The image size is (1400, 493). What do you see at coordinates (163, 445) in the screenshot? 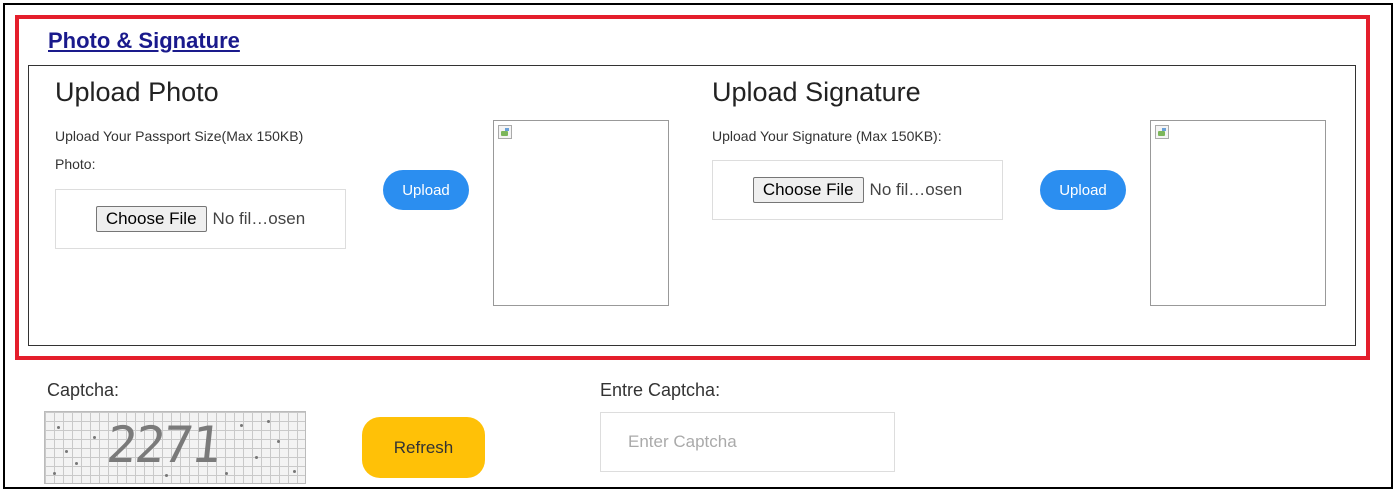
I see `captcha-code: 2271` at bounding box center [163, 445].